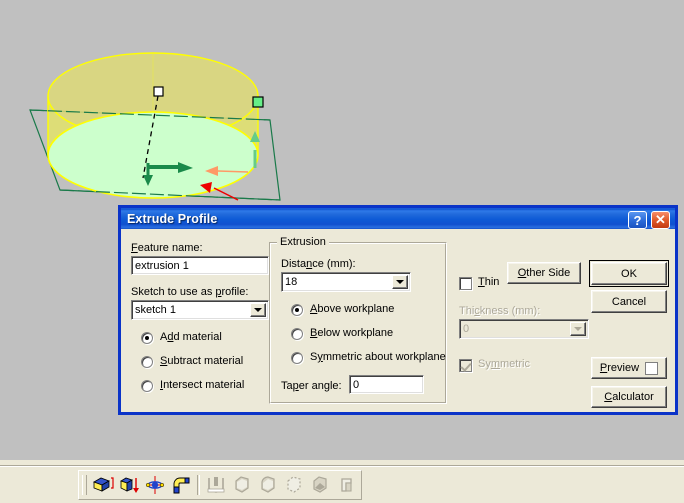 The width and height of the screenshot is (684, 503). I want to click on sketch-profile-value: sketch 1, so click(155, 310).